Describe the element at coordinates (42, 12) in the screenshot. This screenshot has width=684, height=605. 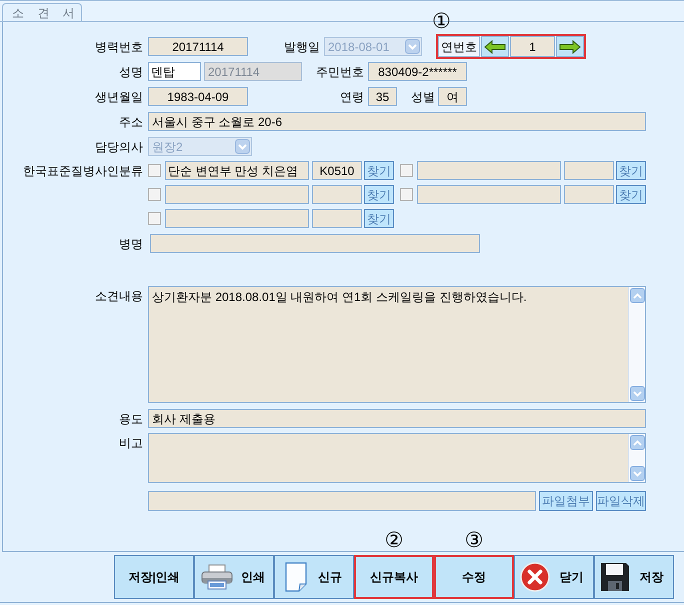
I see `tab: 소 견 서` at that location.